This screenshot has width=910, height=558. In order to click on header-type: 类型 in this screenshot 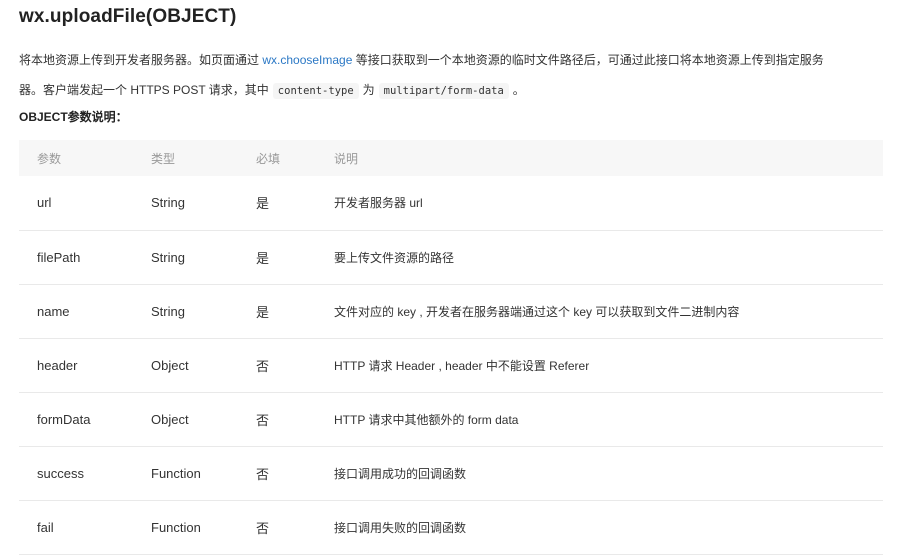, I will do `click(163, 158)`.